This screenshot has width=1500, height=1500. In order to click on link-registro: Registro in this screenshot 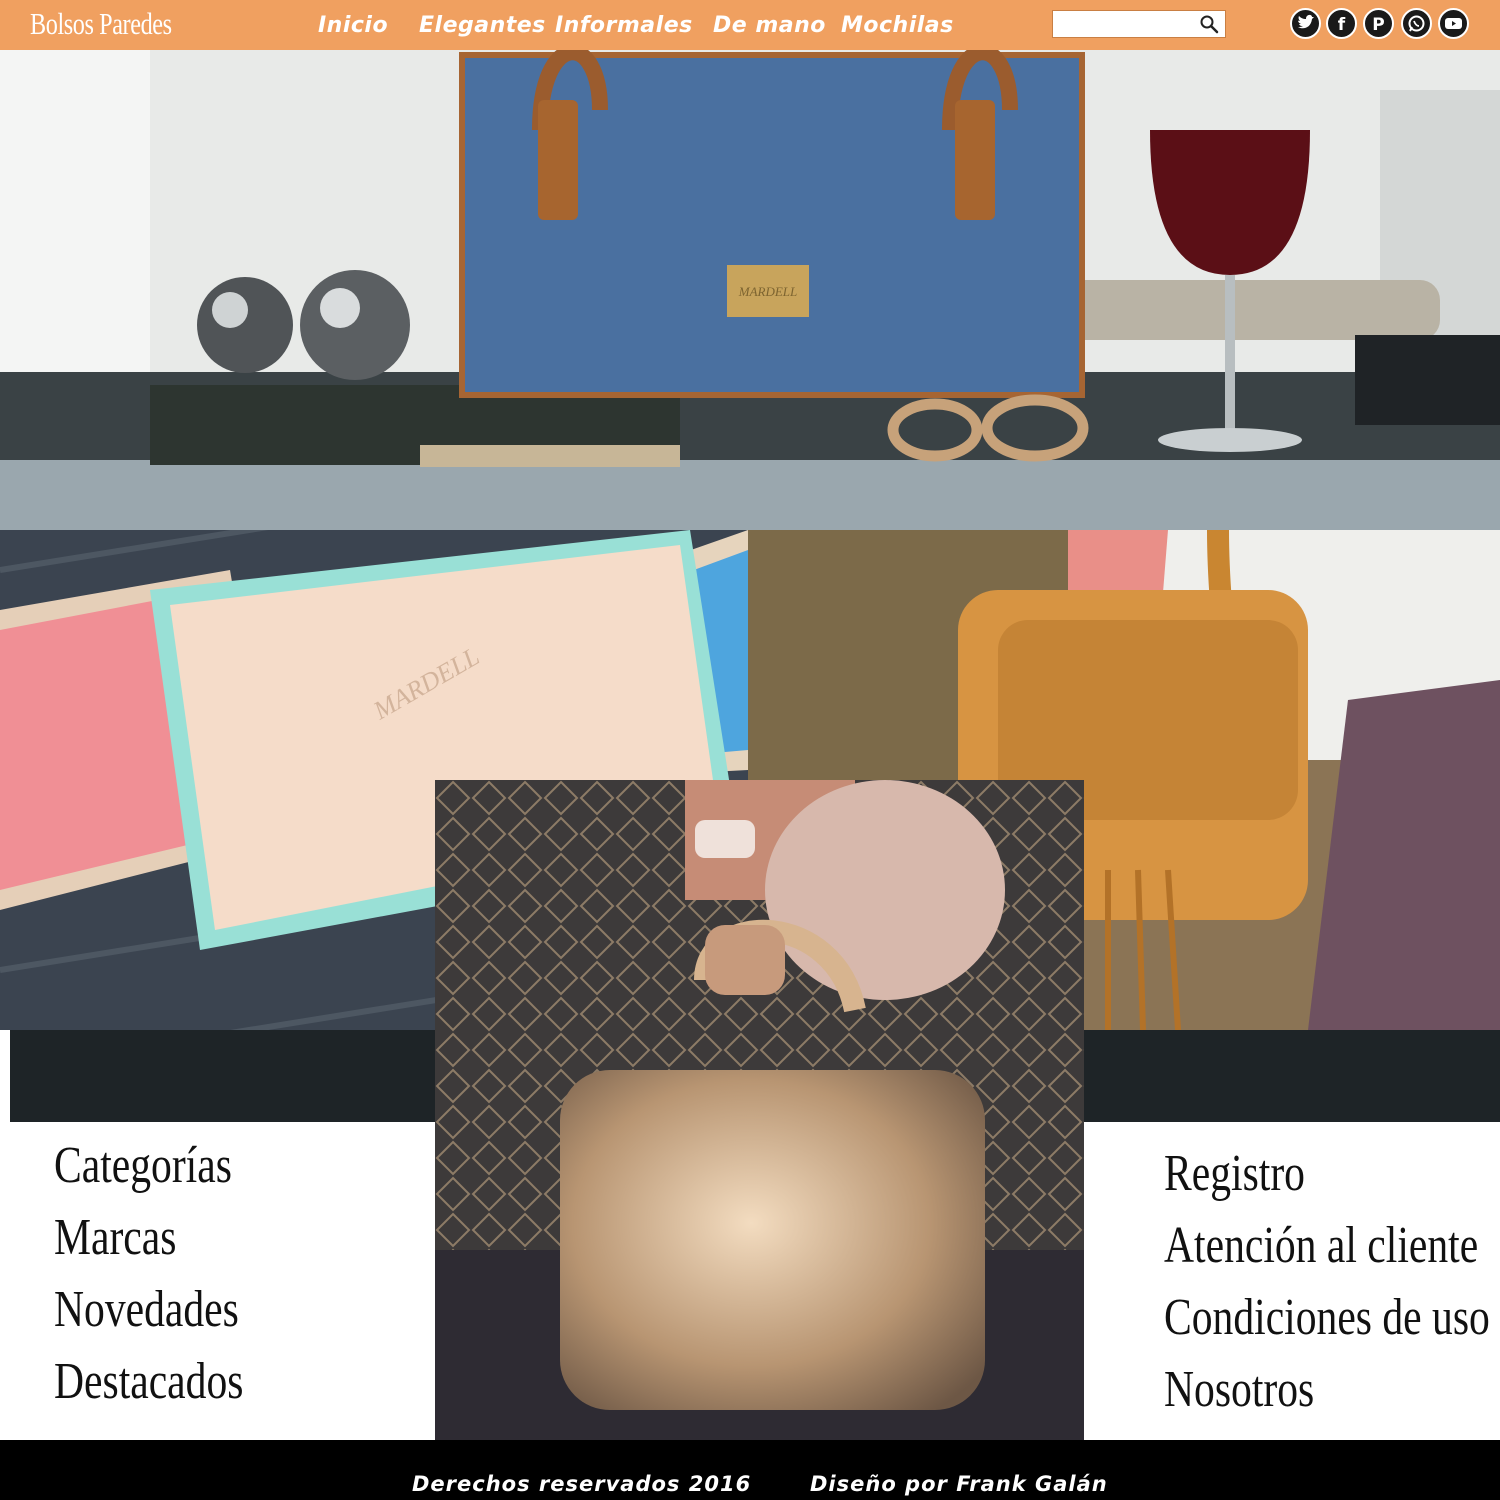, I will do `click(1234, 1174)`.